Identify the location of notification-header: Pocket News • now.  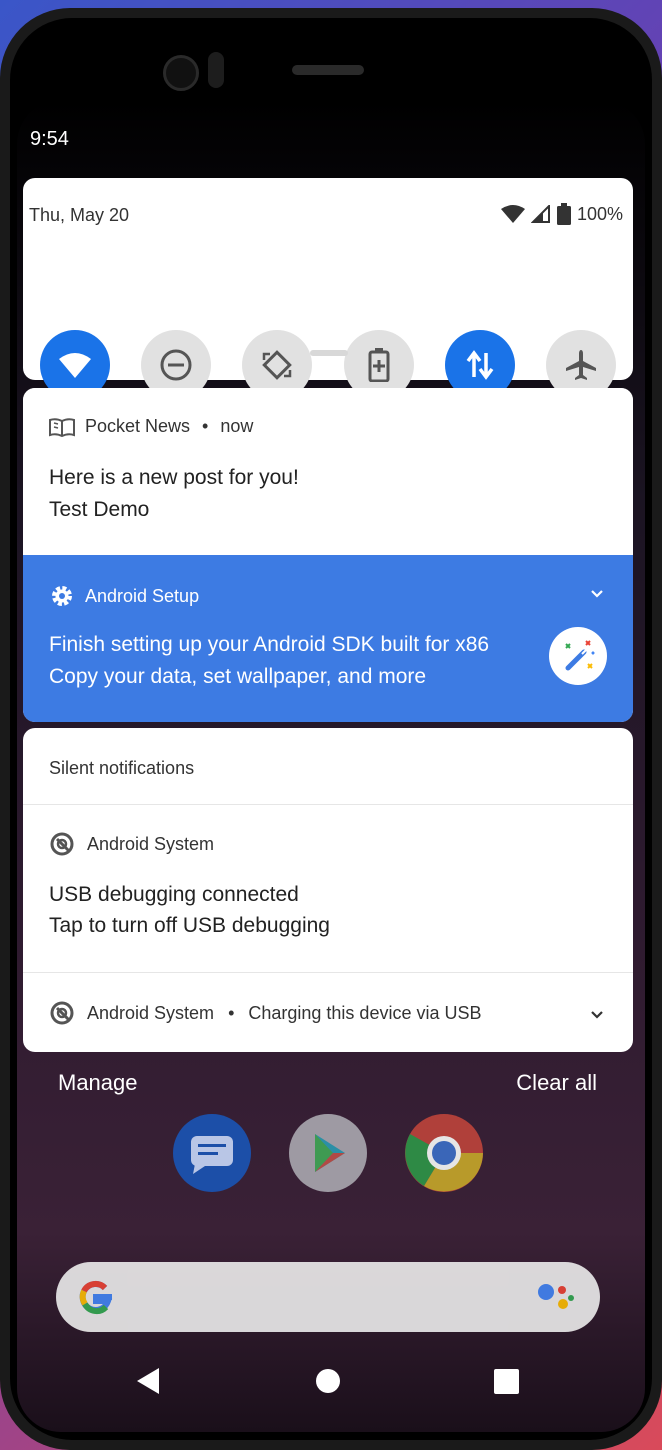
(151, 426).